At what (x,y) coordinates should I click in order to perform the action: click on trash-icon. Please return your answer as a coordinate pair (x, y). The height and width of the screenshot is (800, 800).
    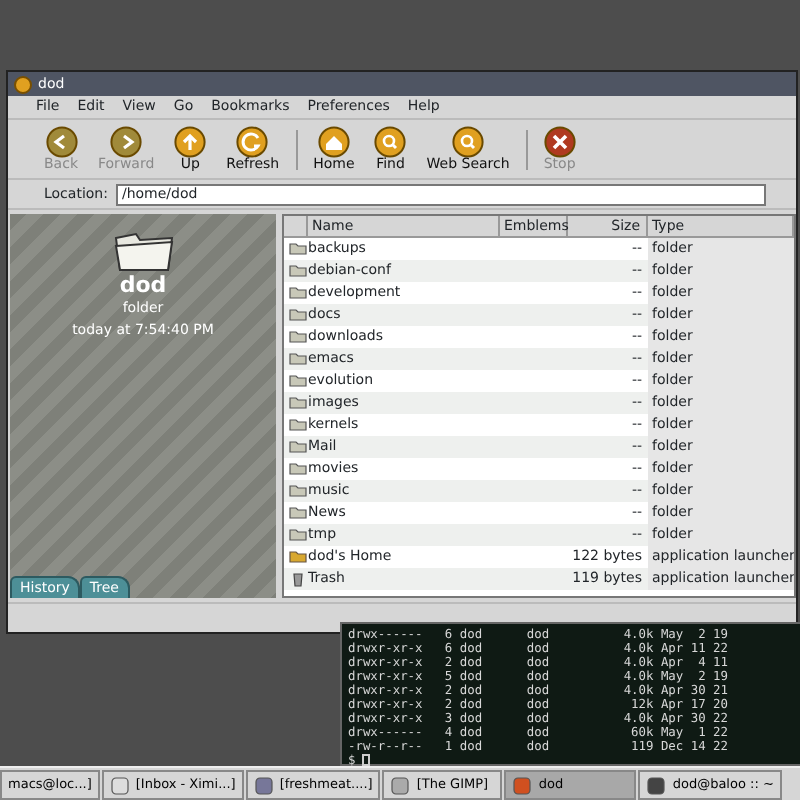
    Looking at the image, I should click on (298, 578).